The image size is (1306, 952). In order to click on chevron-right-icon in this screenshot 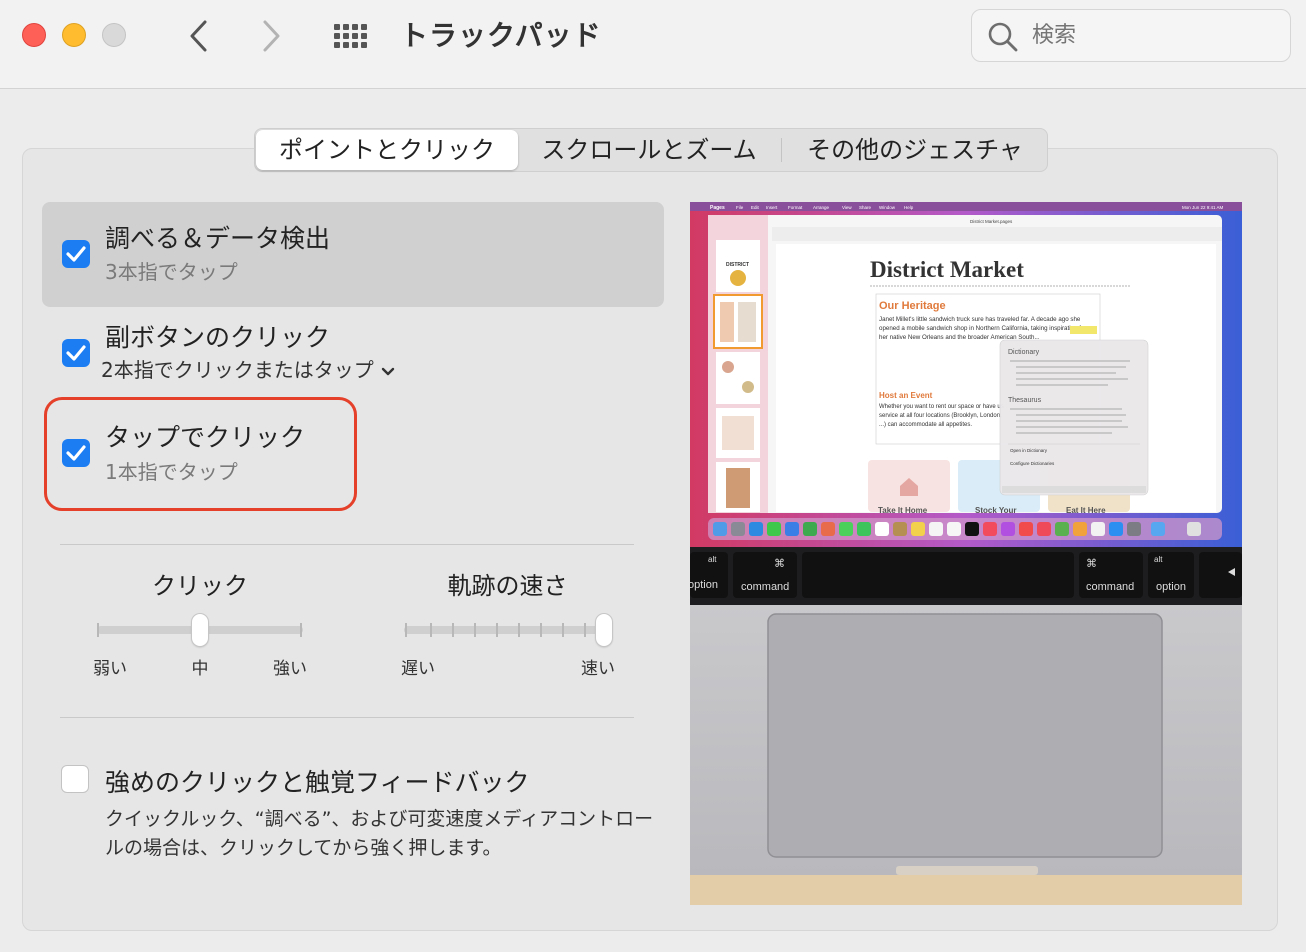, I will do `click(271, 36)`.